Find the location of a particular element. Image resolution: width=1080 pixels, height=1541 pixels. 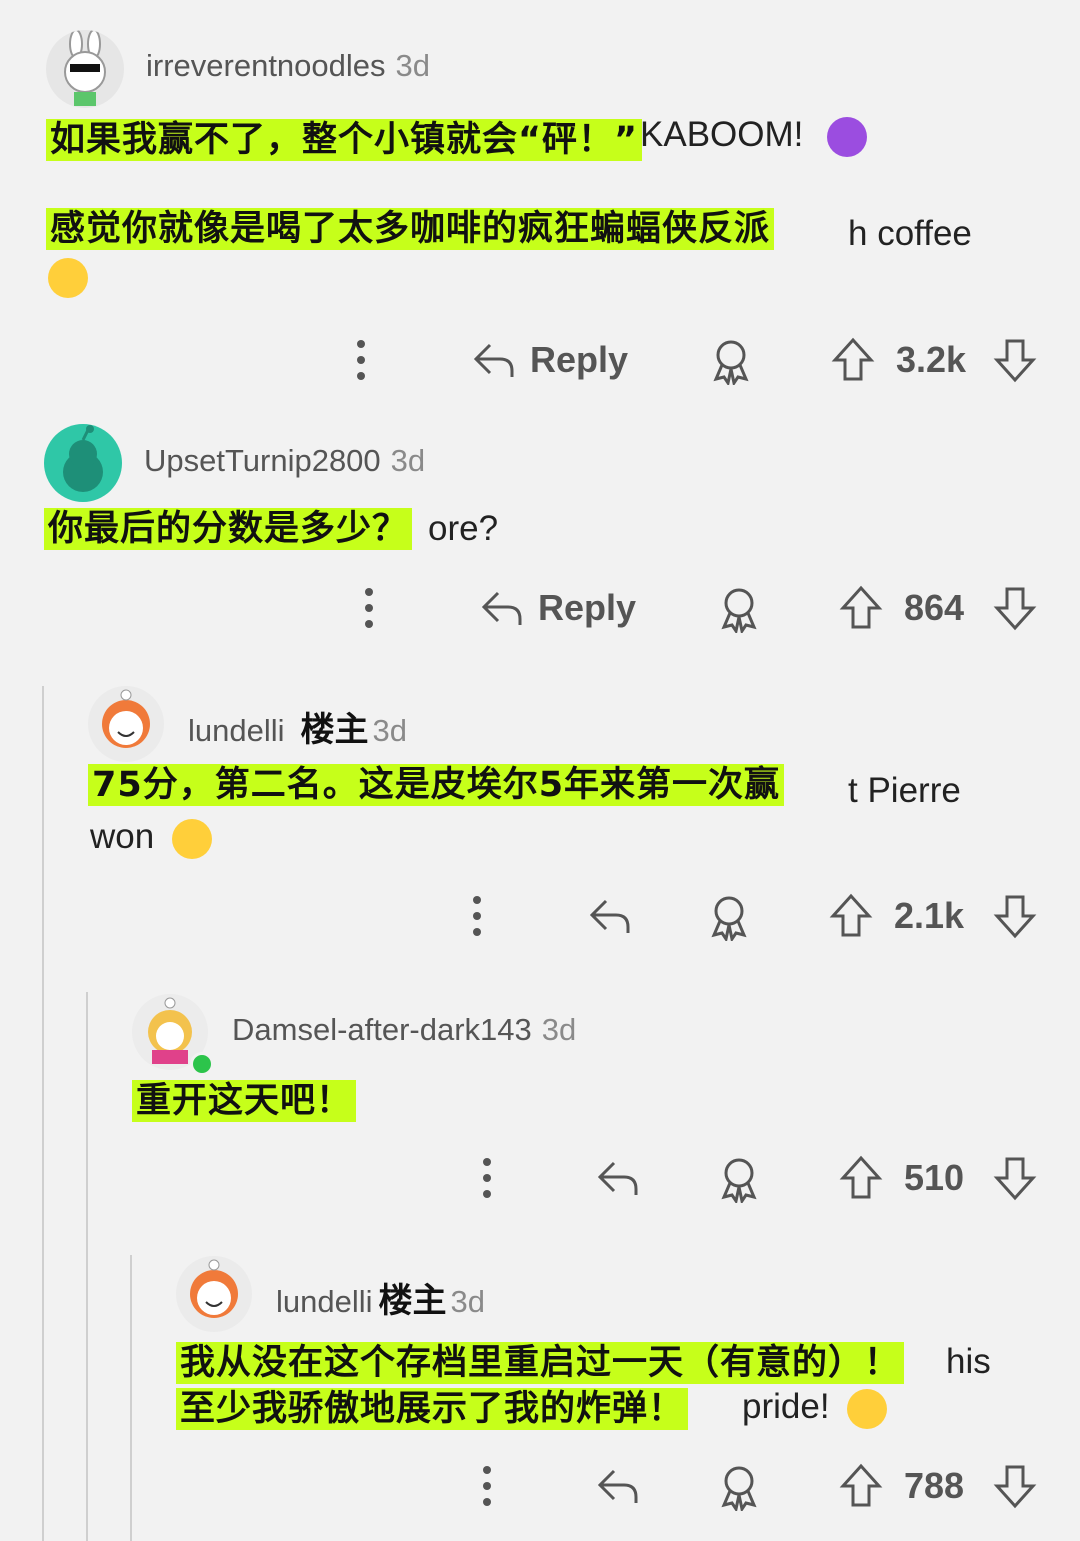

comment-actions: Reply 3.2k is located at coordinates (540, 360).